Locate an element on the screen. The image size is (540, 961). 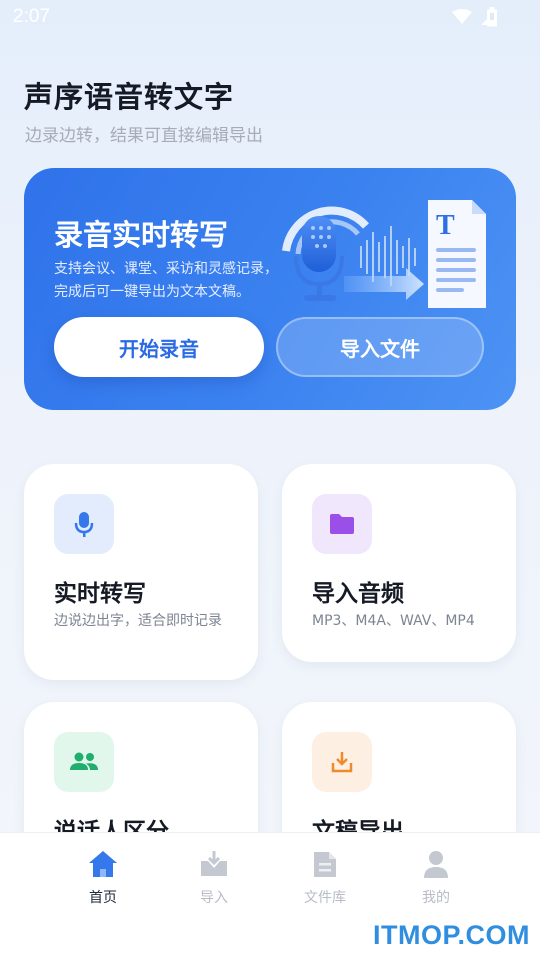
app-title: 声序语音转文字 is located at coordinates (129, 97).